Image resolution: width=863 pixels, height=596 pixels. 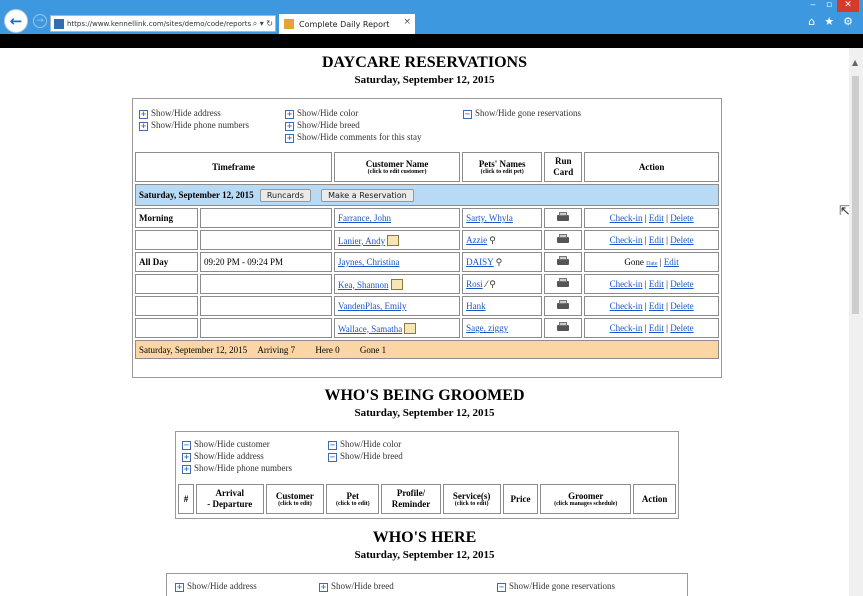 What do you see at coordinates (285, 195) in the screenshot?
I see `runcards-button: Runcards` at bounding box center [285, 195].